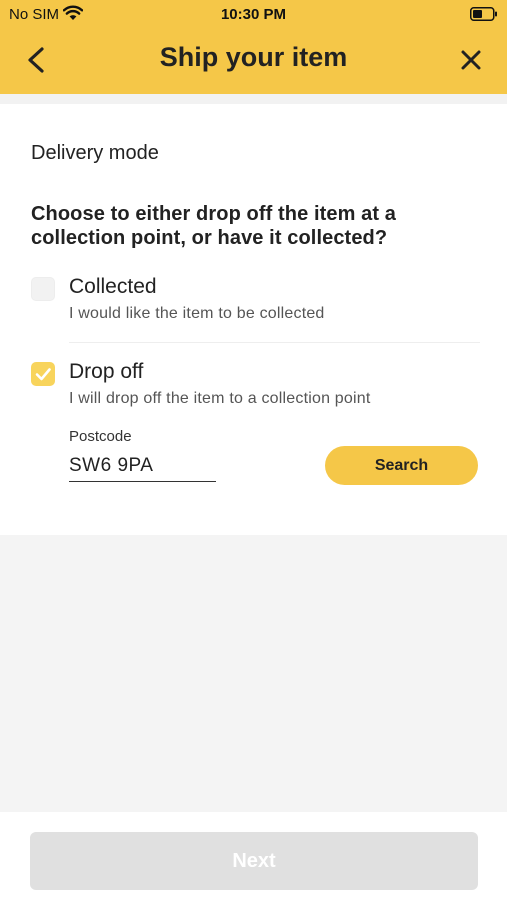 This screenshot has height=900, width=507. I want to click on collected-option-title: Collected, so click(113, 287).